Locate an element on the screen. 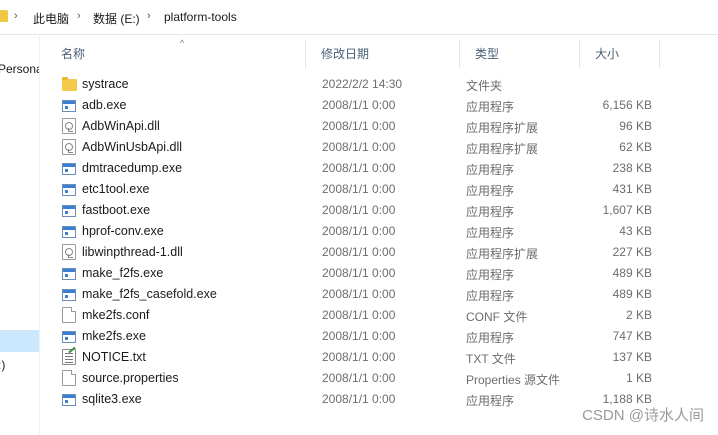 This screenshot has width=718, height=435. breadcrumb-platform-tools: platform-tools is located at coordinates (200, 17).